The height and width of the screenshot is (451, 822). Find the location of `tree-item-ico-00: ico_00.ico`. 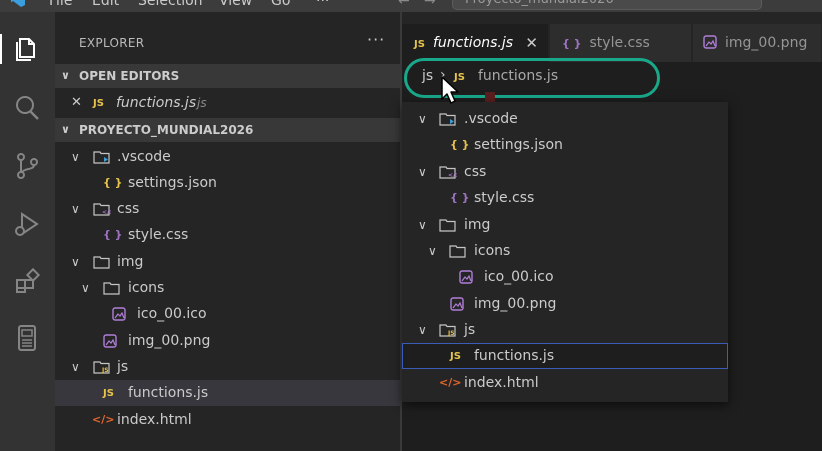

tree-item-ico-00: ico_00.ico is located at coordinates (227, 314).